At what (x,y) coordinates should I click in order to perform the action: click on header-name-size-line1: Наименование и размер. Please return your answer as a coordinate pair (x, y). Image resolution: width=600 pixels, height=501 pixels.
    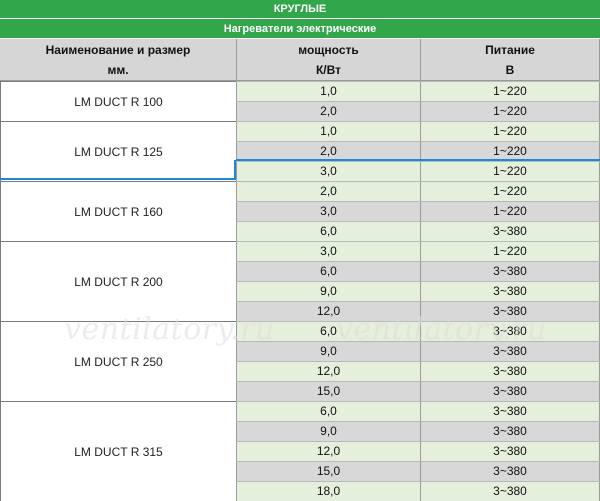
    Looking at the image, I should click on (118, 50).